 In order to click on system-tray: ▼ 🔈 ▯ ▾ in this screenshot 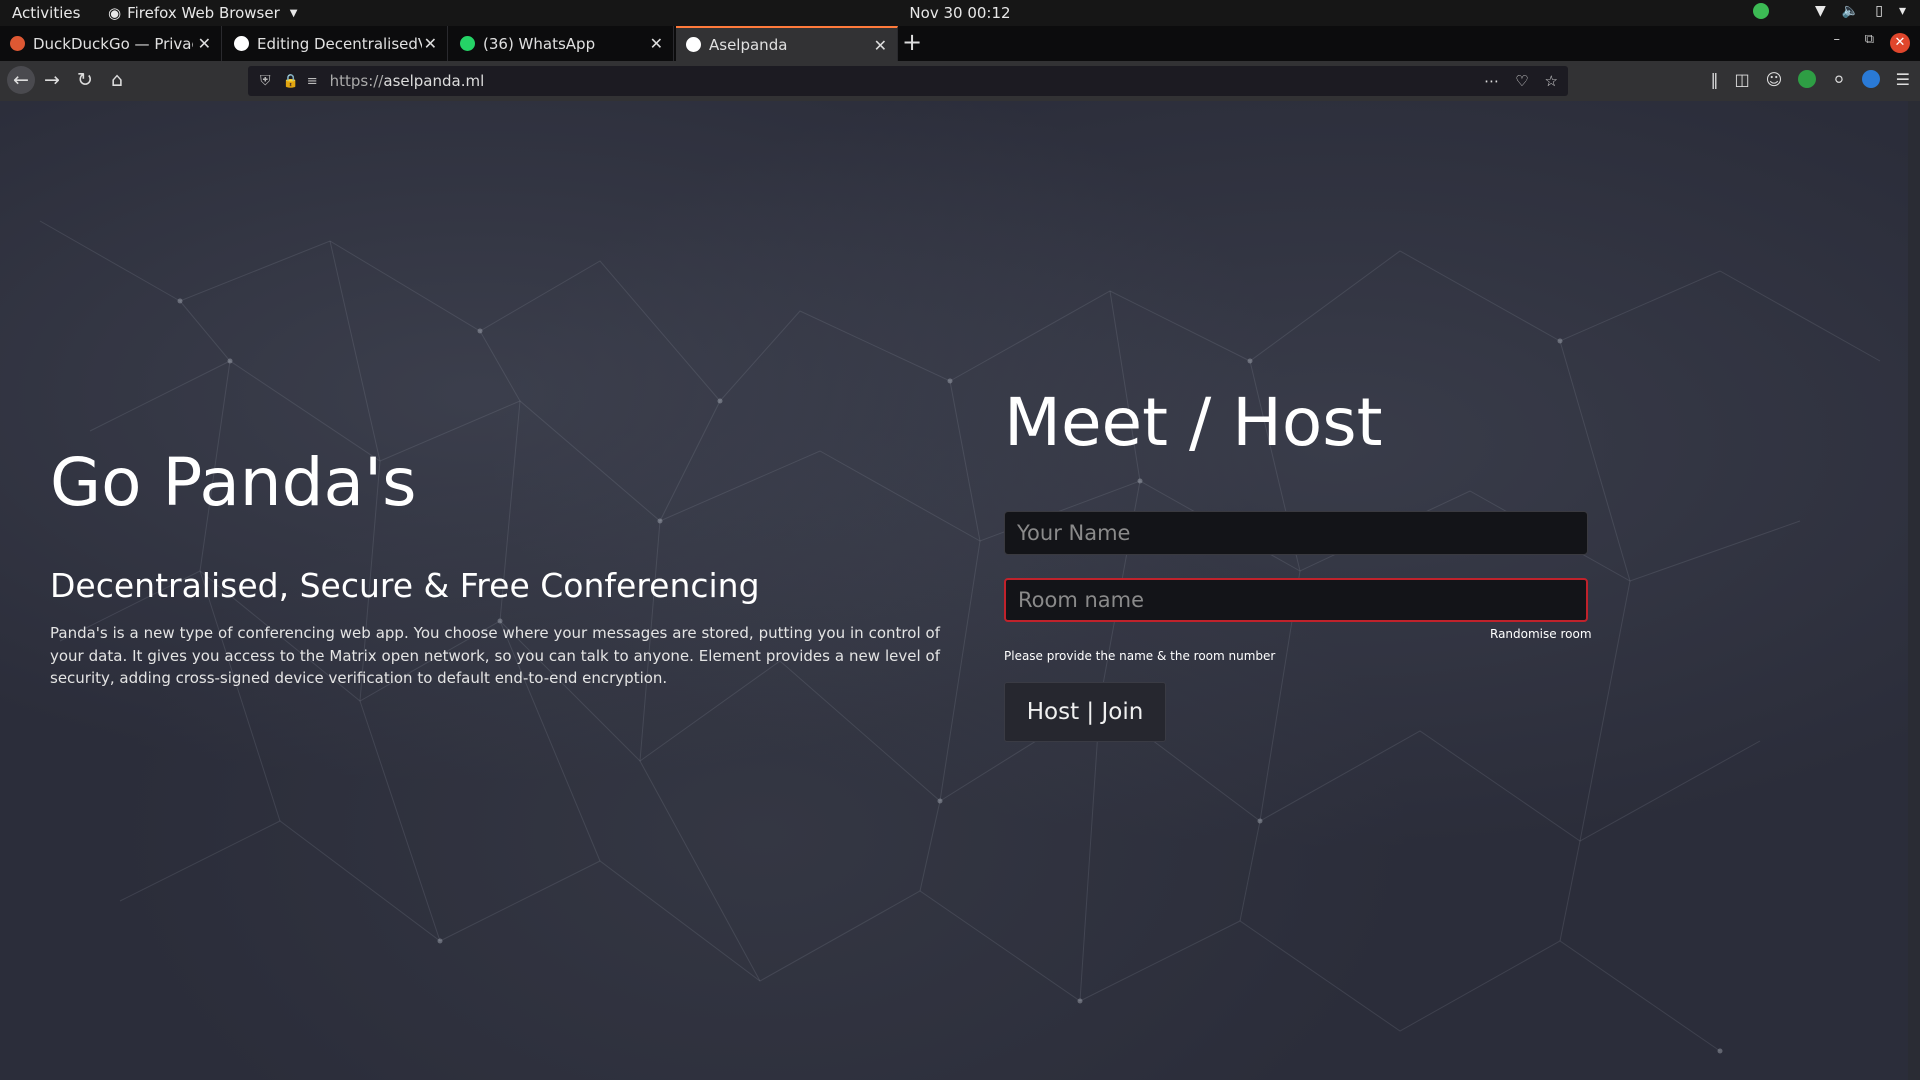, I will do `click(1829, 11)`.